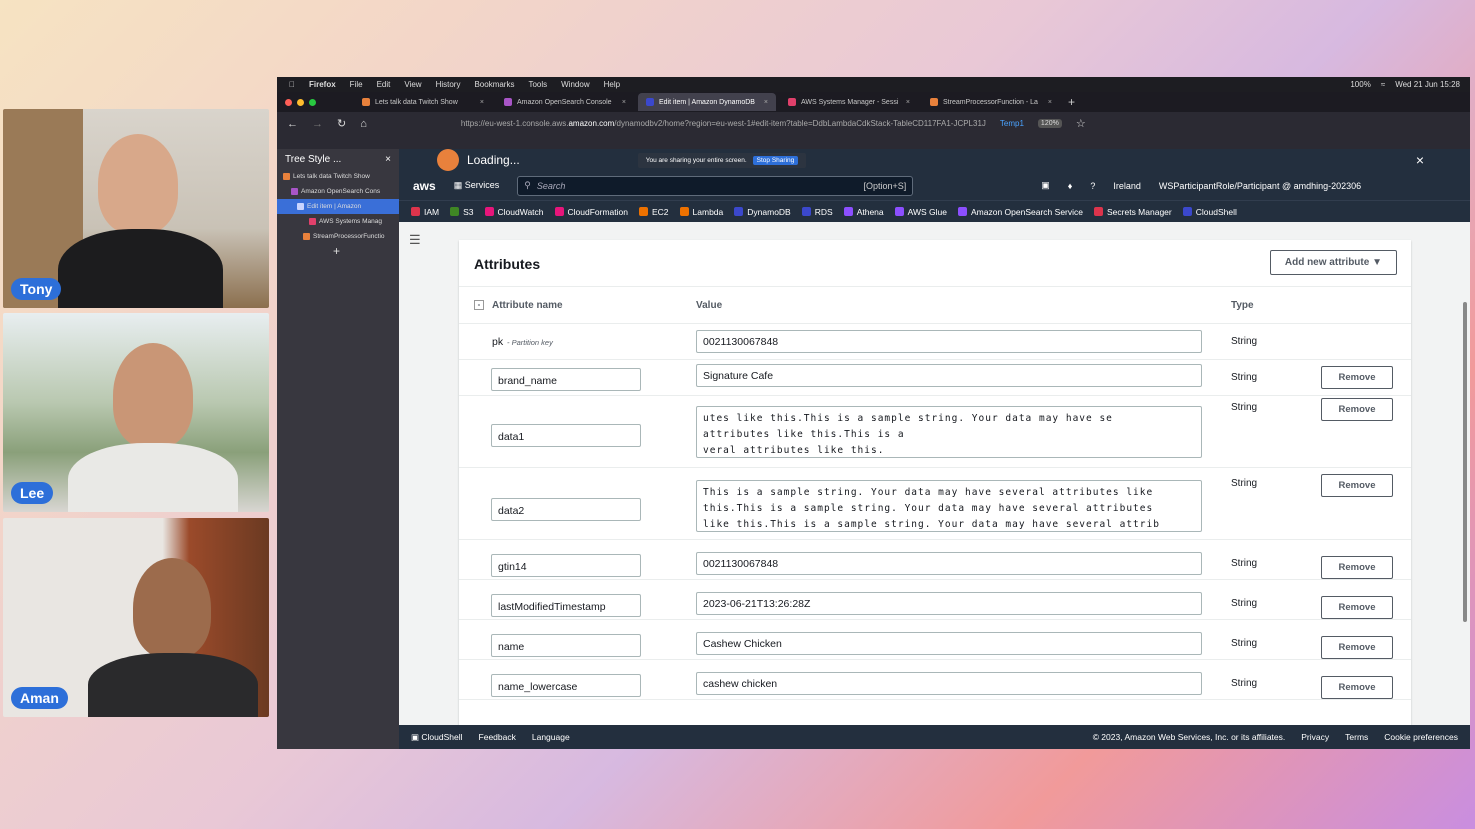 The width and height of the screenshot is (1475, 829). What do you see at coordinates (1209, 212) in the screenshot?
I see `favorite-cloudshell: CloudShell` at bounding box center [1209, 212].